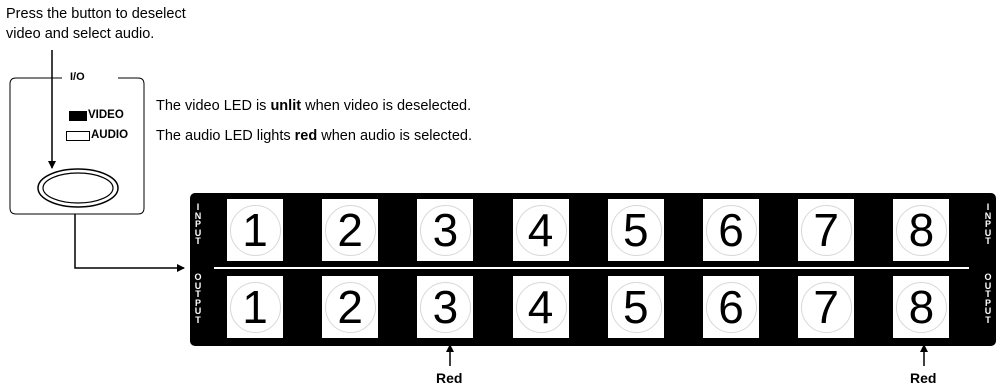  I want to click on audio-note-post: when audio is selected., so click(394, 136).